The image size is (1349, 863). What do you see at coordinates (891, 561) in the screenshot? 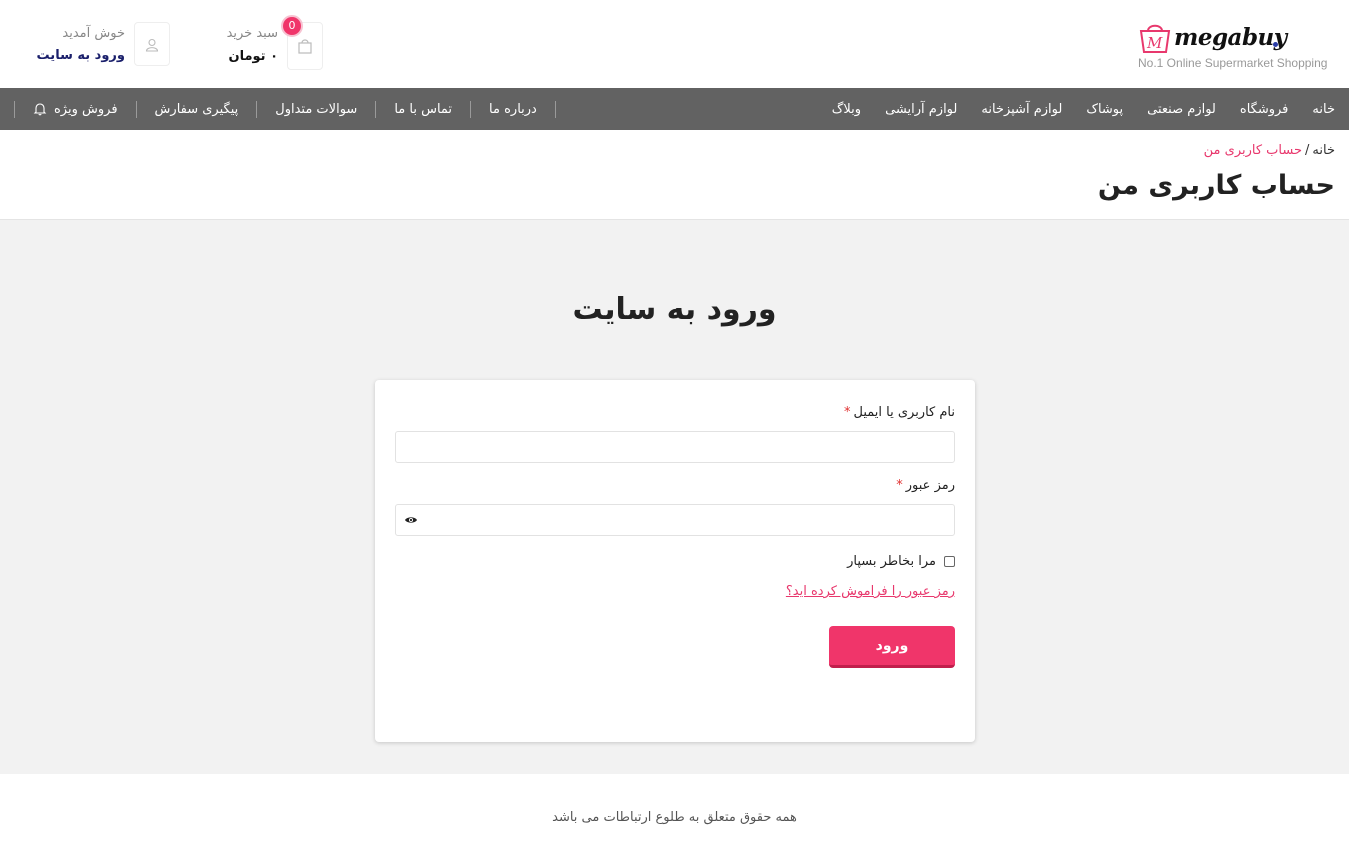
I see `remember-me-label: مرا بخاطر بسپار` at bounding box center [891, 561].